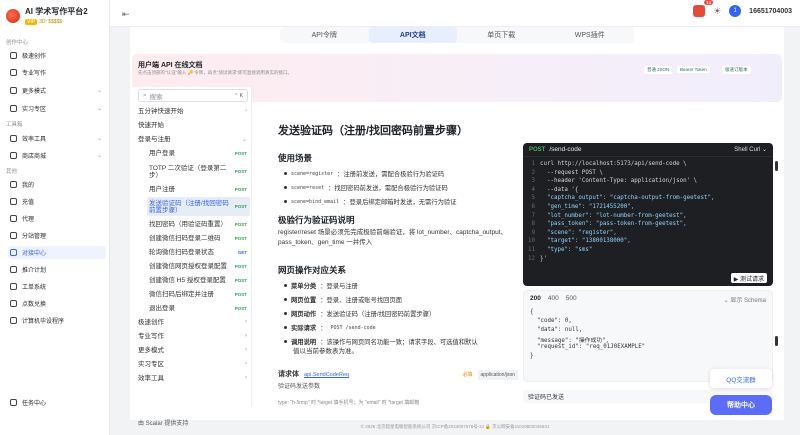 This screenshot has height=435, width=800. What do you see at coordinates (34, 237) in the screenshot?
I see `sidebar-item-label: 分站管理` at bounding box center [34, 237].